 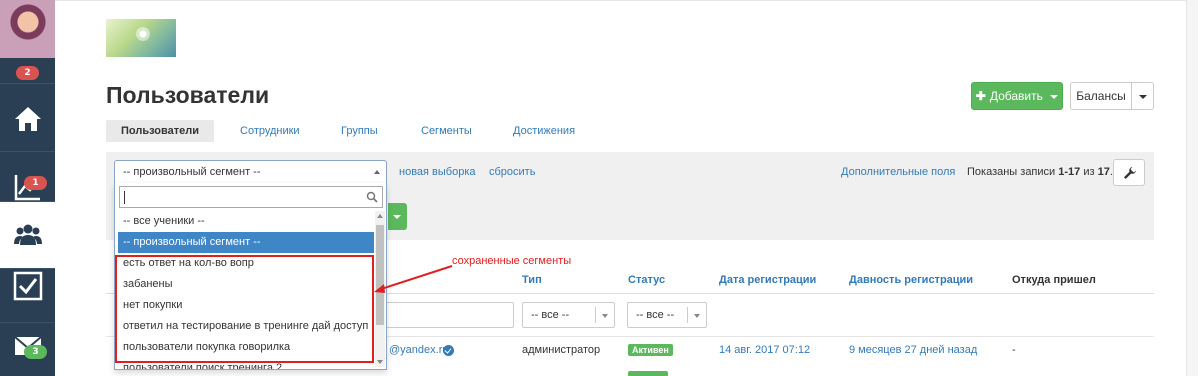 I want to click on column-reg-age: Давность регистрации, so click(x=911, y=280).